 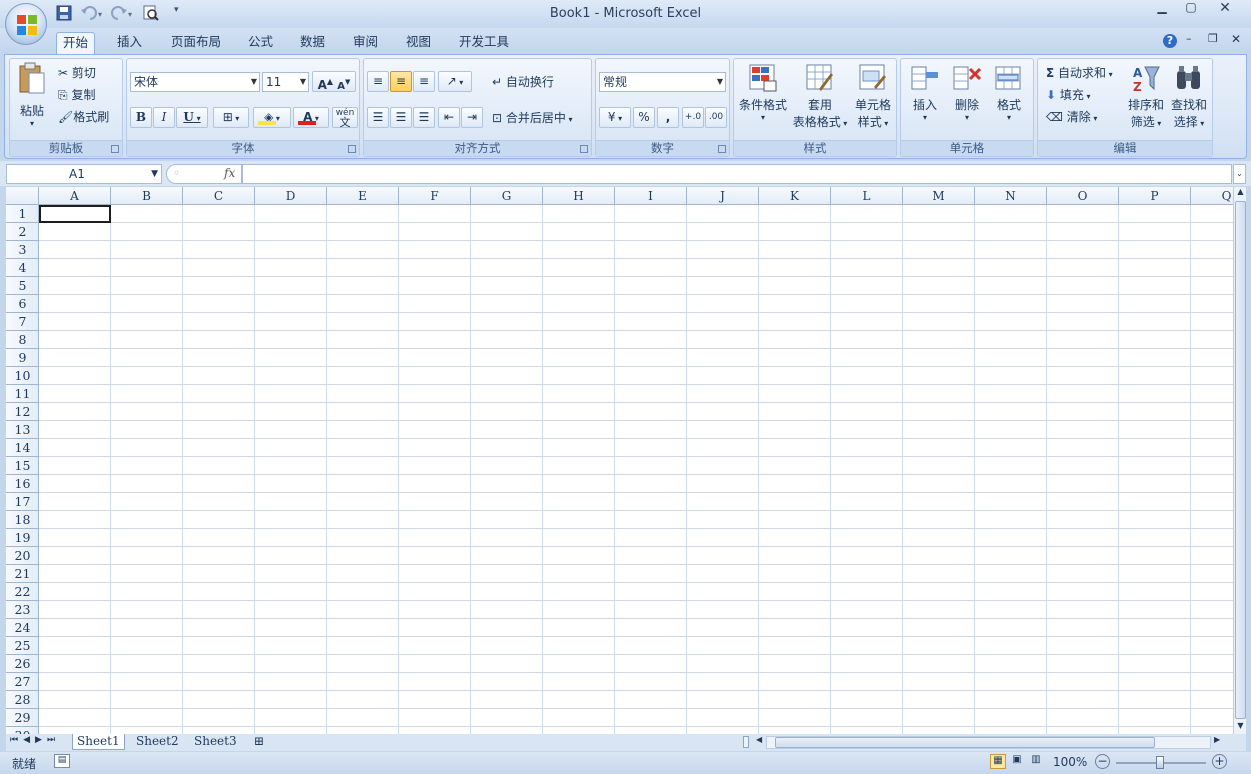 What do you see at coordinates (22, 340) in the screenshot?
I see `row-header-8: 8` at bounding box center [22, 340].